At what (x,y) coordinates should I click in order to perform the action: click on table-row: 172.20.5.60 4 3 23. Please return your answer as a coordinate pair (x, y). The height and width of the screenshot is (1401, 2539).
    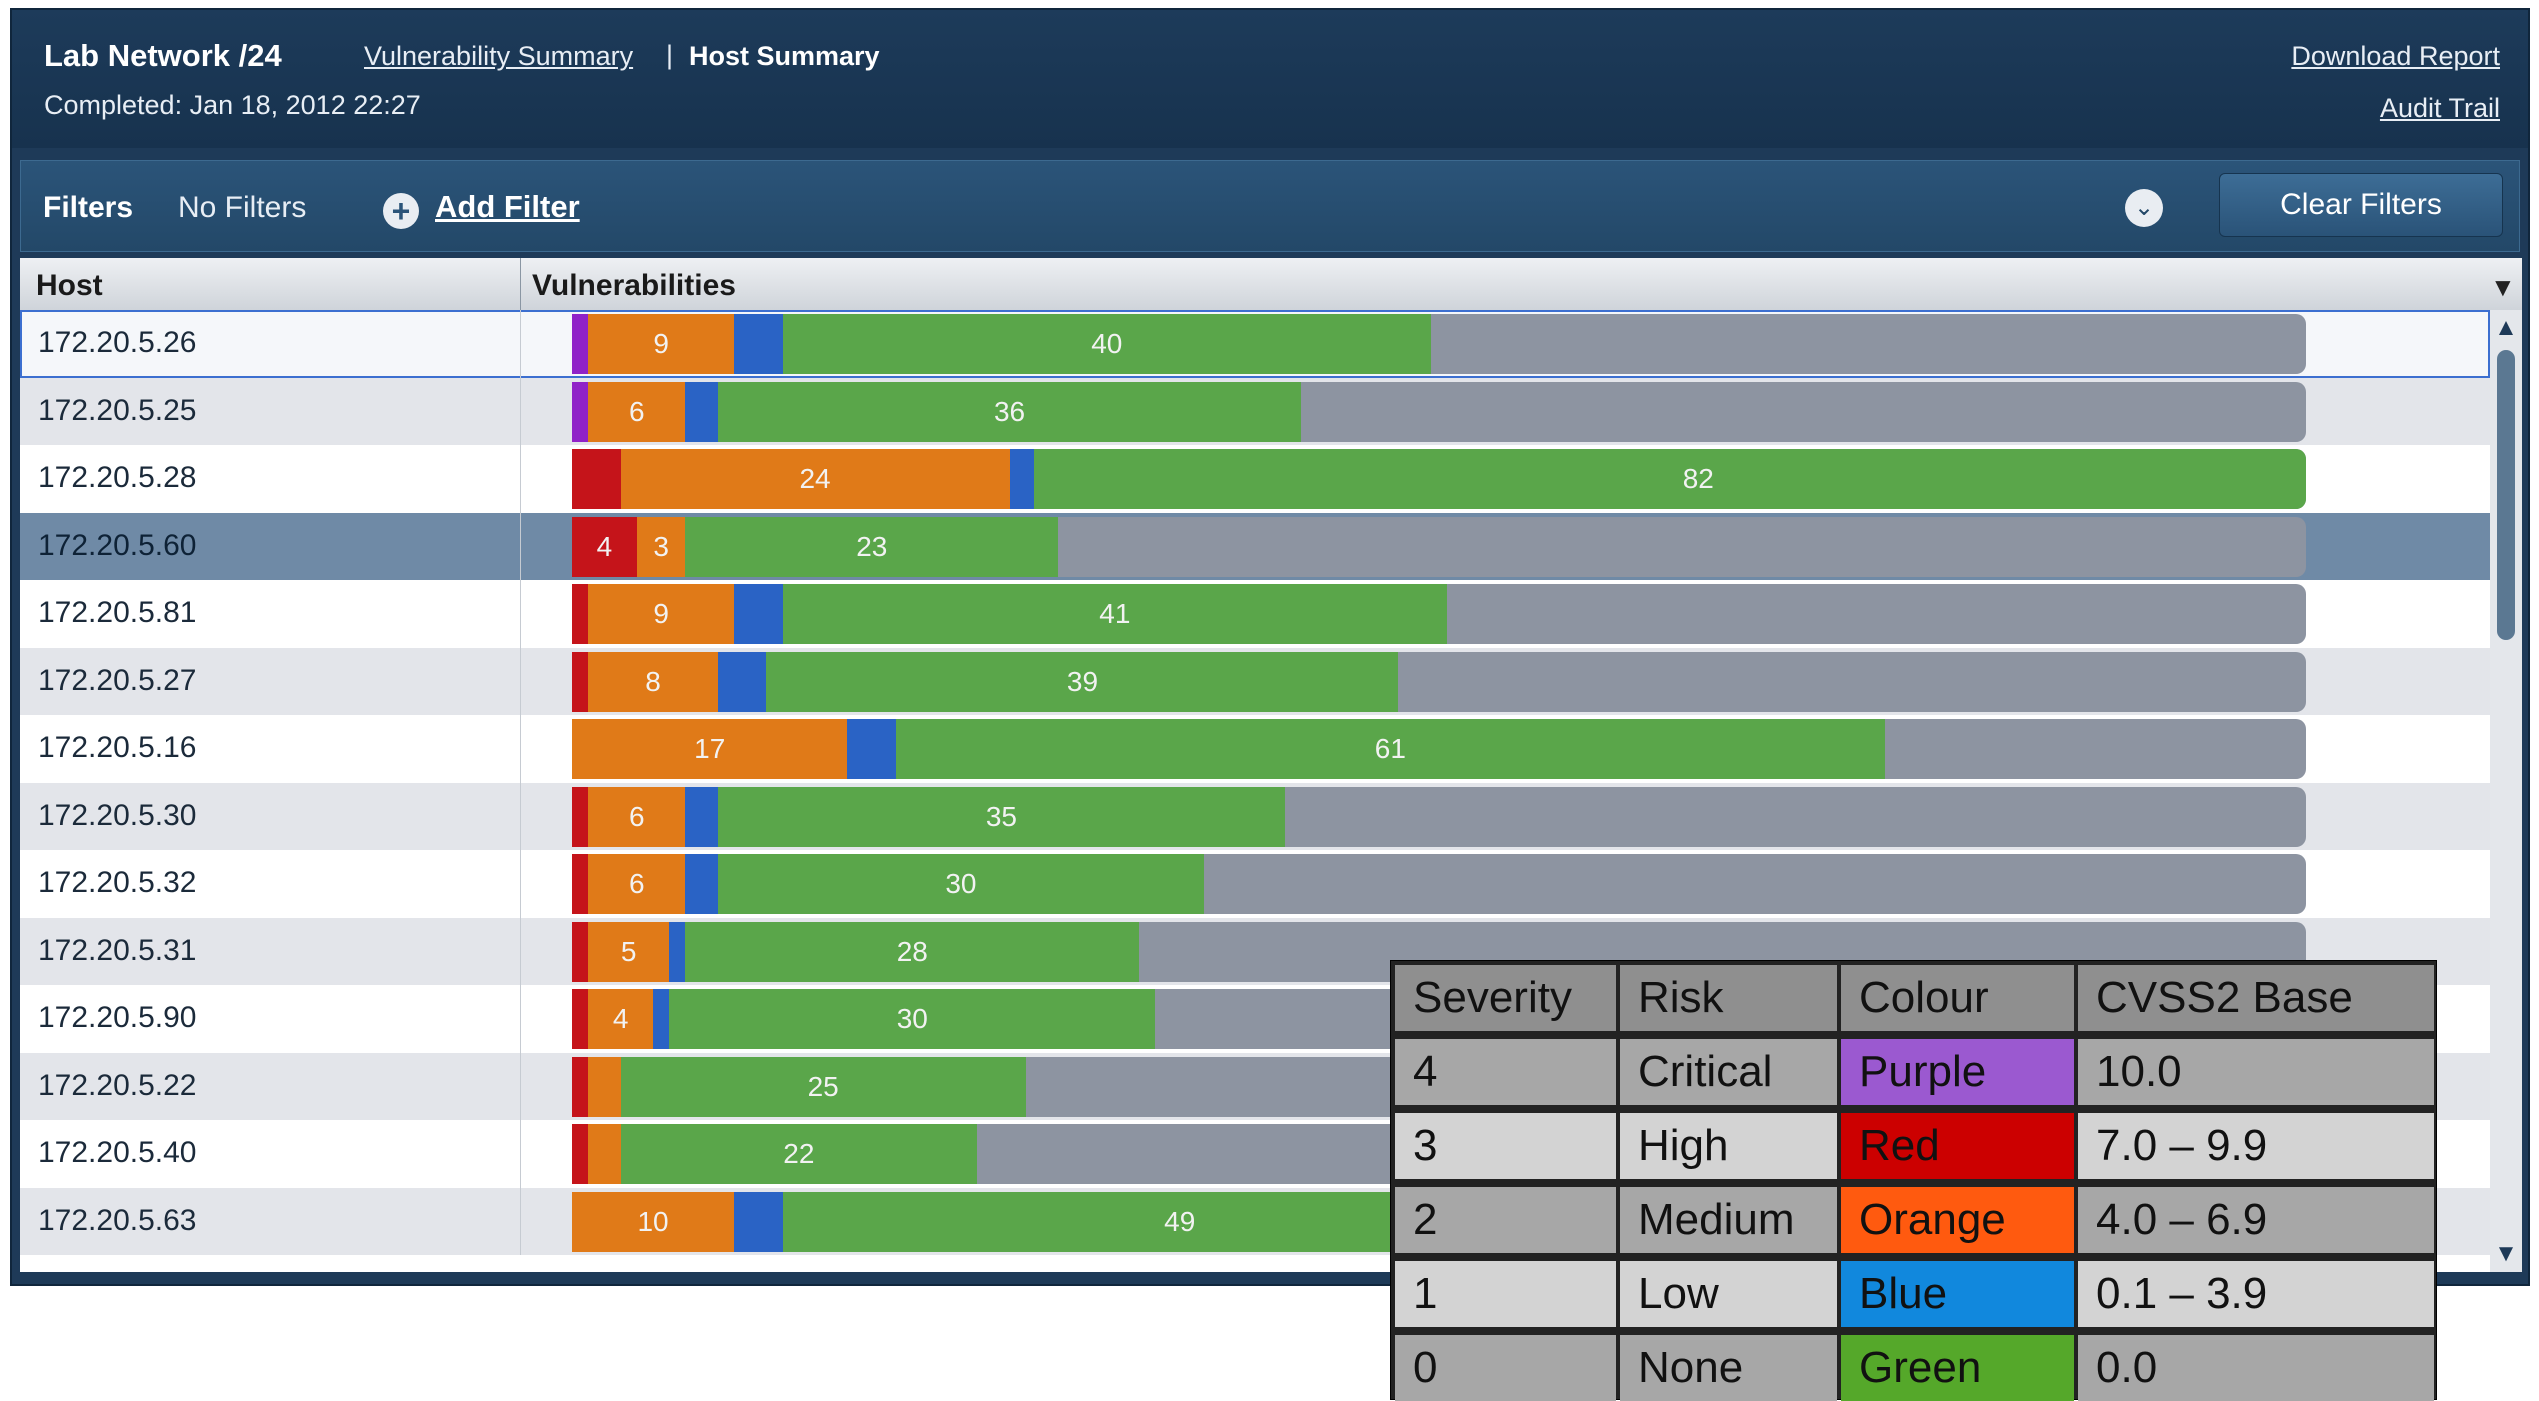
    Looking at the image, I should click on (1255, 546).